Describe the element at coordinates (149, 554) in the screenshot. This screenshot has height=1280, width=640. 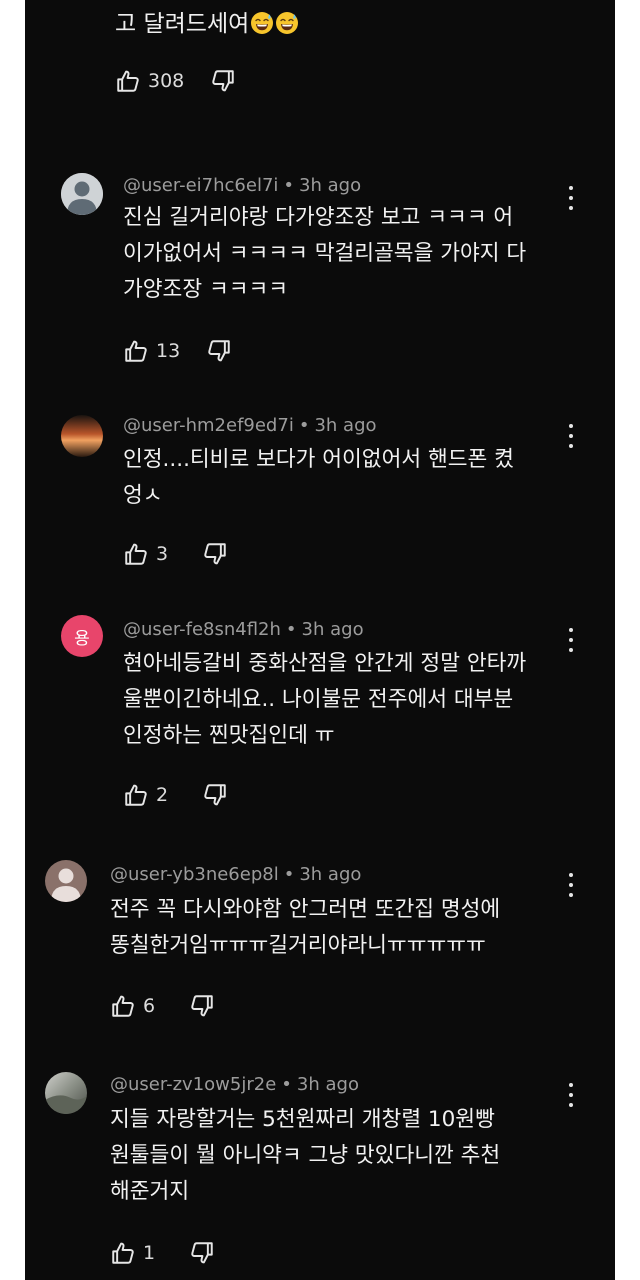
I see `like-button: 3` at that location.